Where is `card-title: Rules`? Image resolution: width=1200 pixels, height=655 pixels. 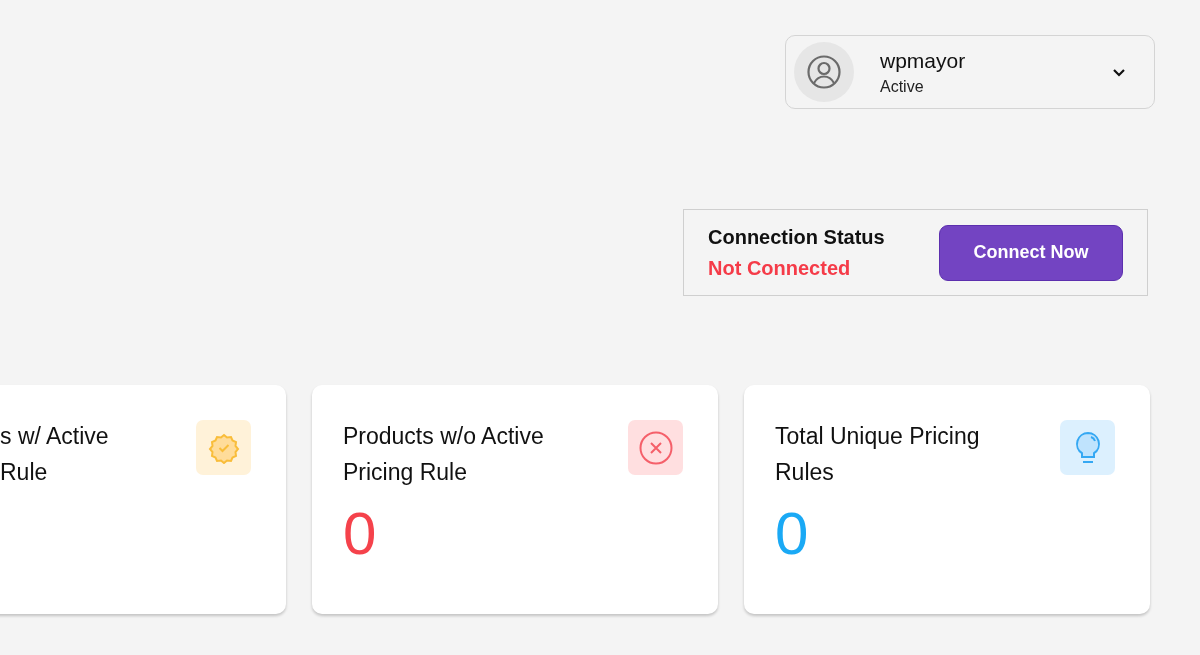 card-title: Rules is located at coordinates (805, 472).